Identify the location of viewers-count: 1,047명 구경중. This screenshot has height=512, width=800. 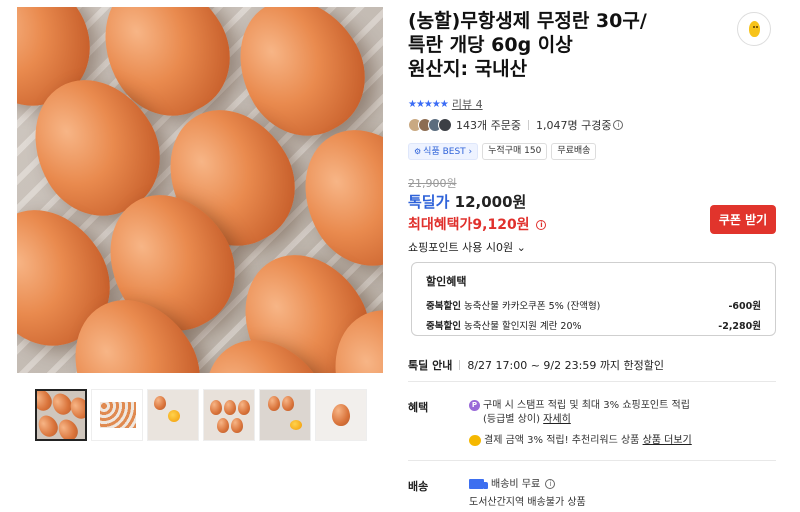
(573, 125).